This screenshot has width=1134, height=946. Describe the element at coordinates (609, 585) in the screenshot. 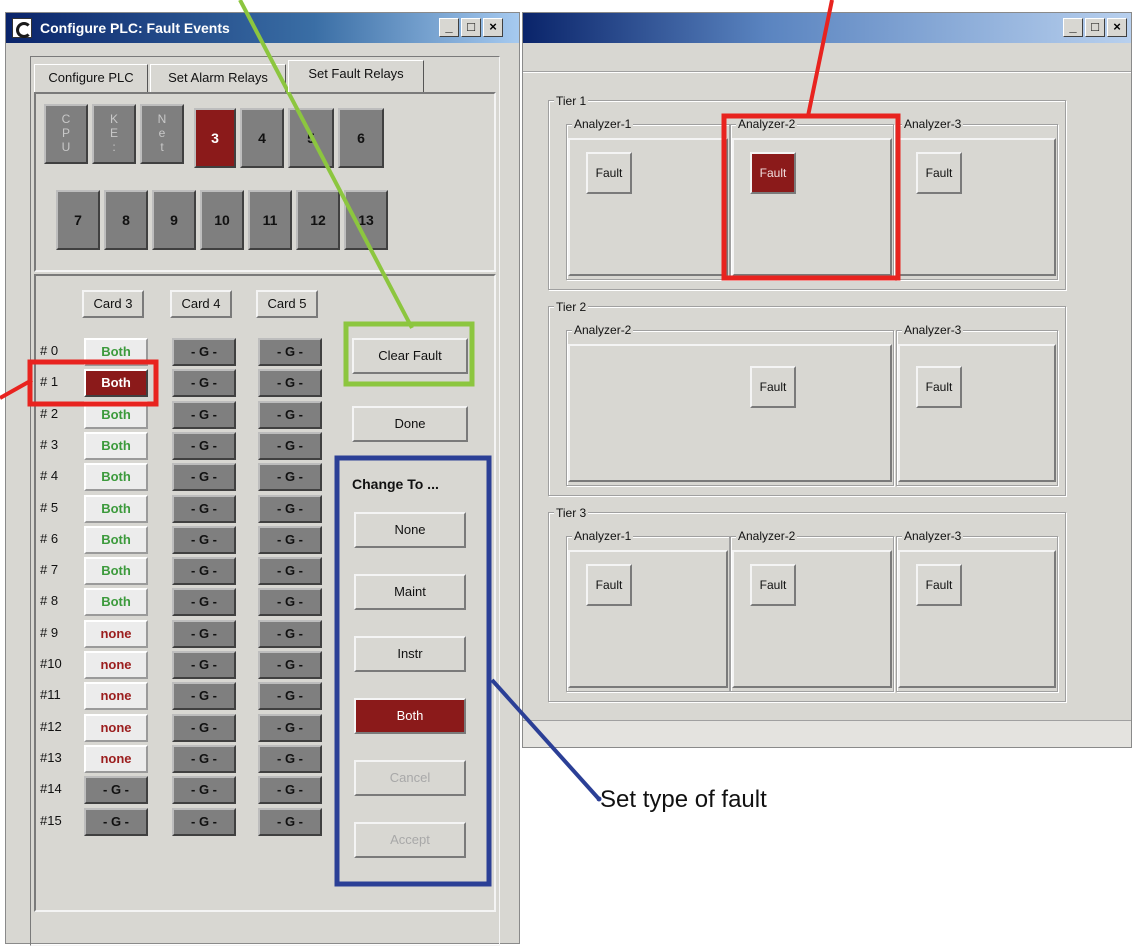

I see `tier3-analyzer-1-fault-indicator: Fault` at that location.